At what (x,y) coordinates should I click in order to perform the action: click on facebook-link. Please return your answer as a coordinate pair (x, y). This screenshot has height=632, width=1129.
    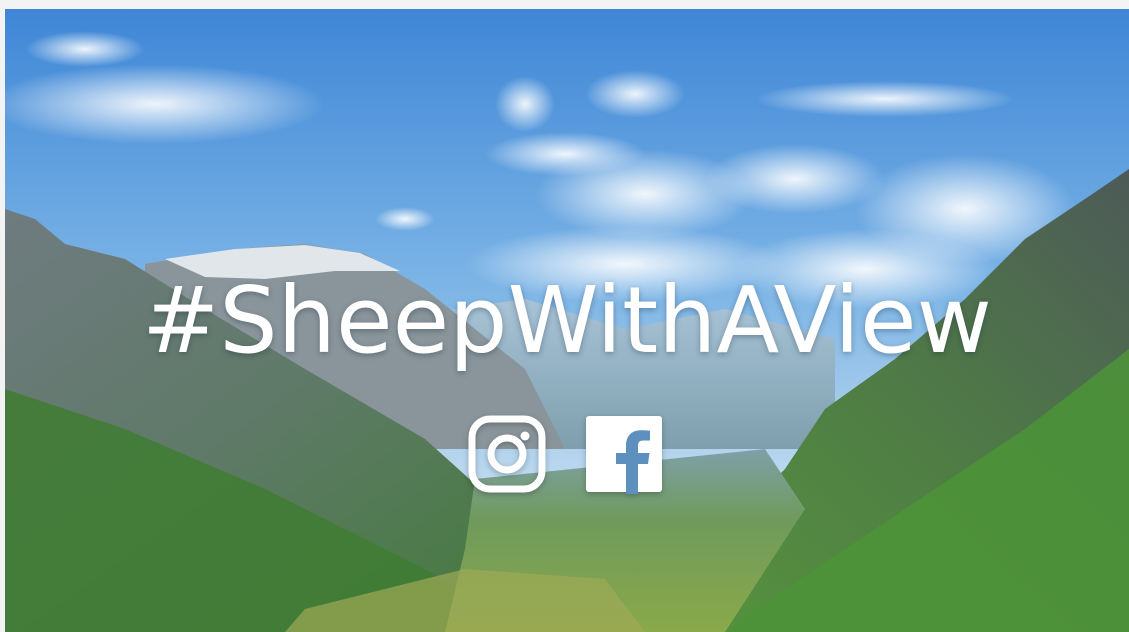
    Looking at the image, I should click on (624, 454).